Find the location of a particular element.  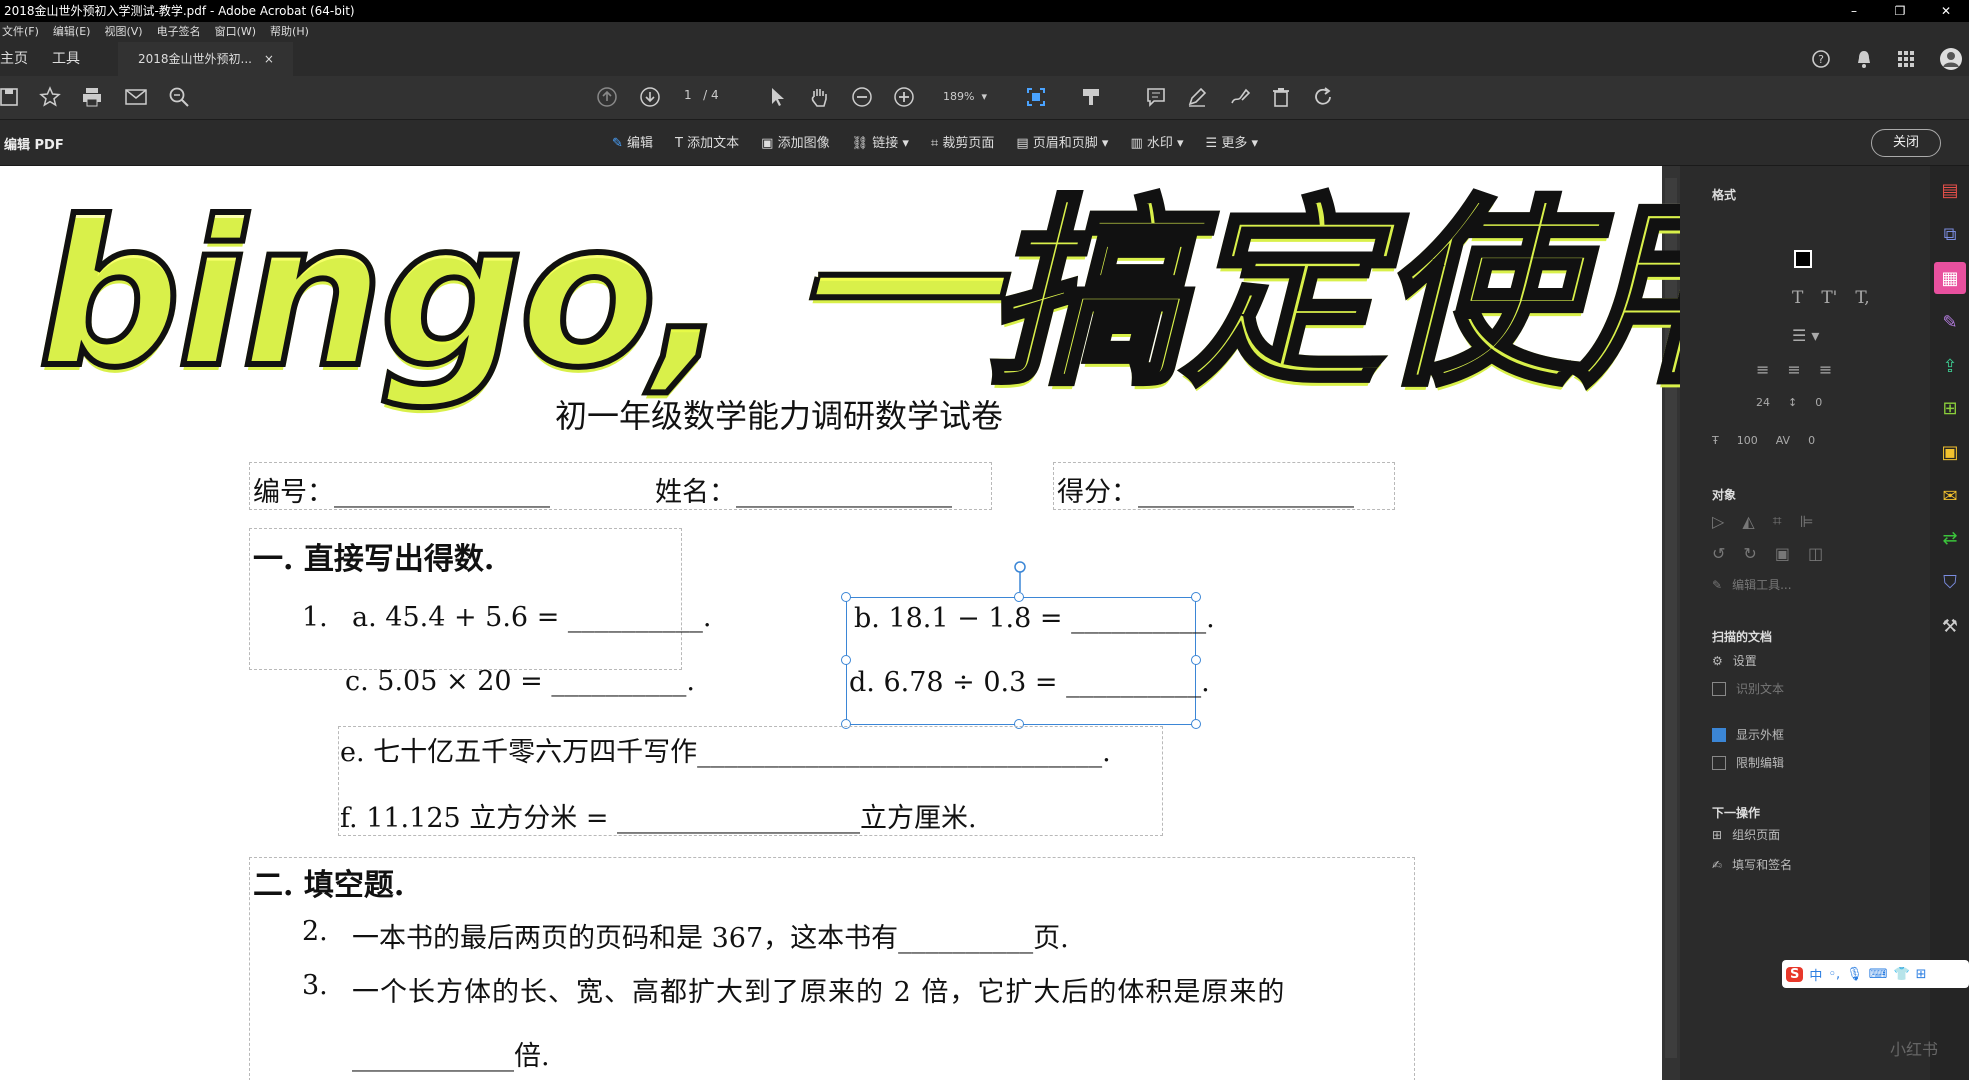

edit-tool-watermark: ▥ 水印 ▾ is located at coordinates (1156, 141).